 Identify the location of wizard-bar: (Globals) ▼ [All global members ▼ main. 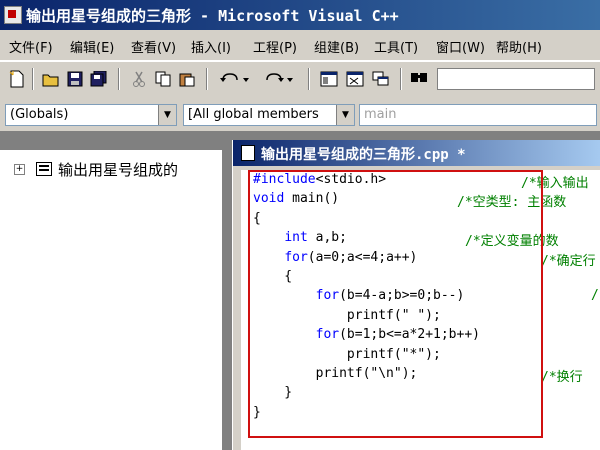
(300, 115).